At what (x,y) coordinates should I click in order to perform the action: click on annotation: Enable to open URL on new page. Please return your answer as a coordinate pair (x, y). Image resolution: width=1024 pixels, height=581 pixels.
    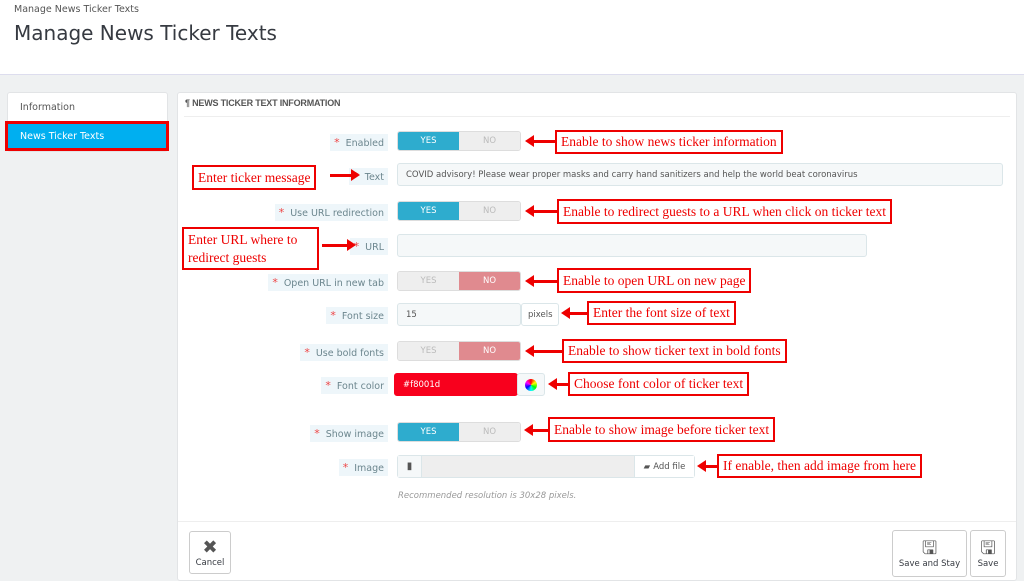
    Looking at the image, I should click on (654, 280).